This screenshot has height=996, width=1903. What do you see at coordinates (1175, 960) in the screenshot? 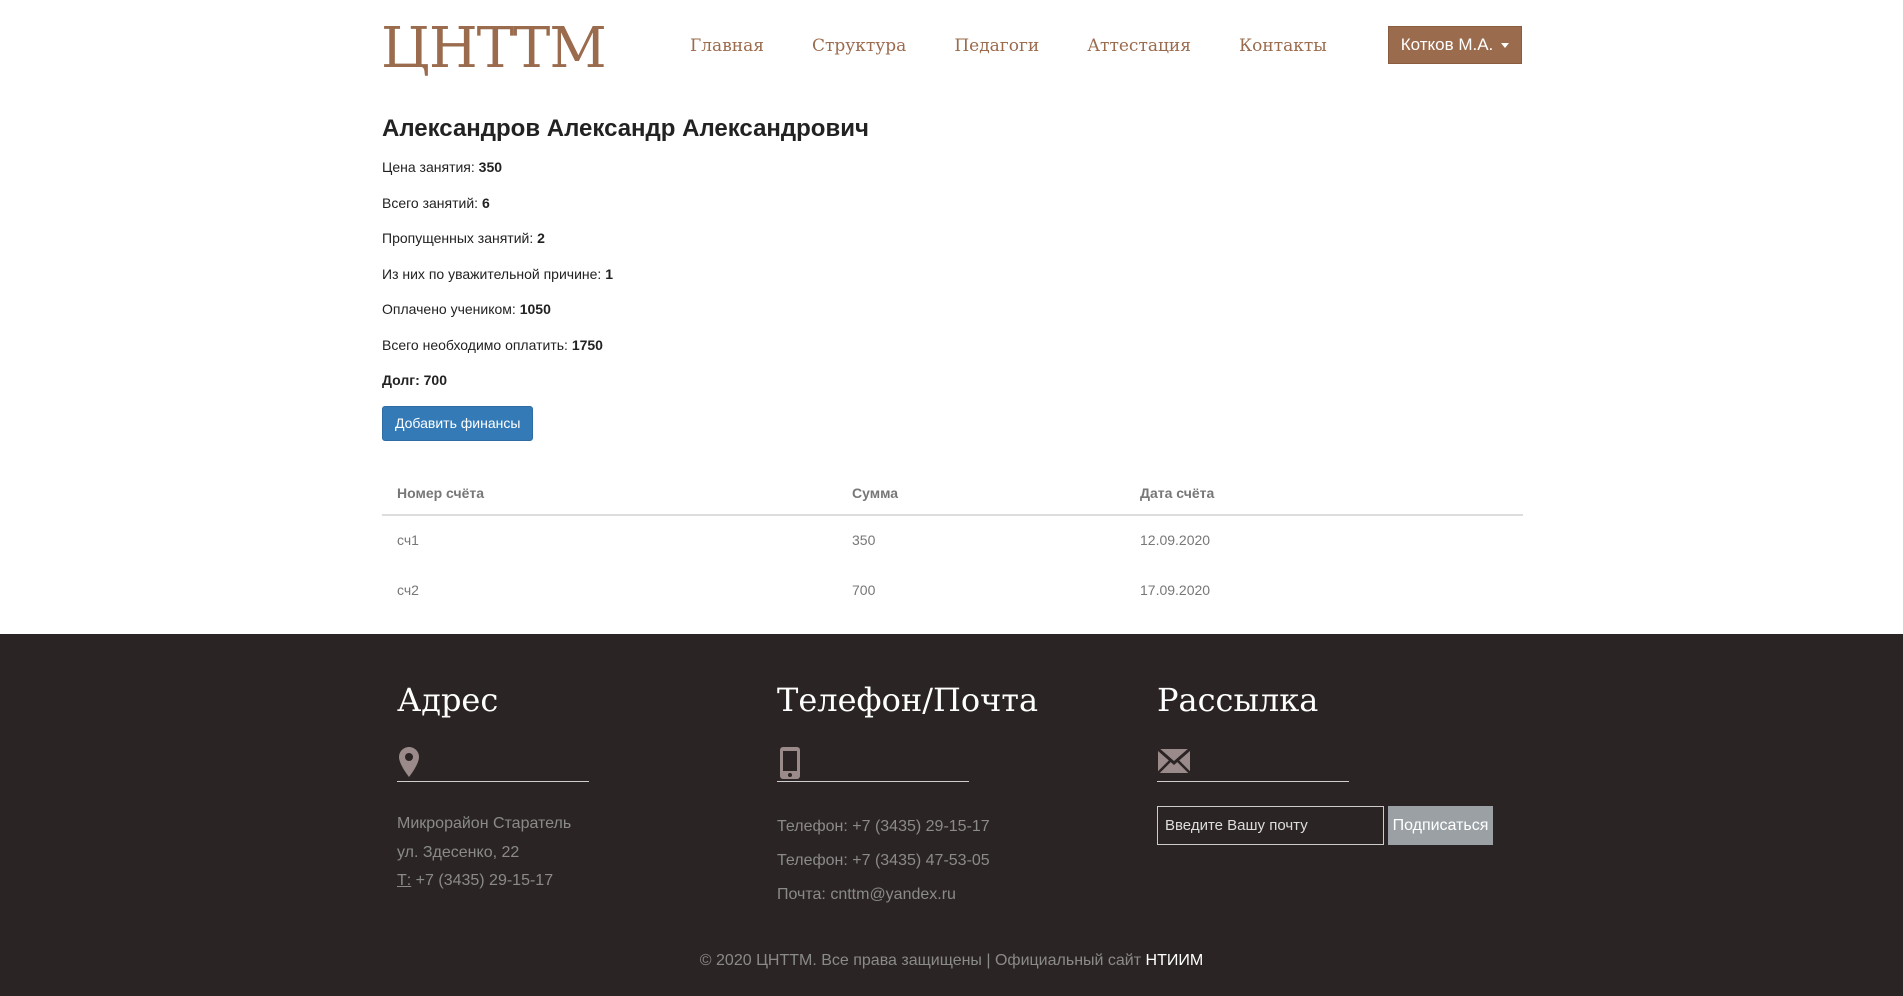
I see `official-site-link: НТИИМ` at bounding box center [1175, 960].